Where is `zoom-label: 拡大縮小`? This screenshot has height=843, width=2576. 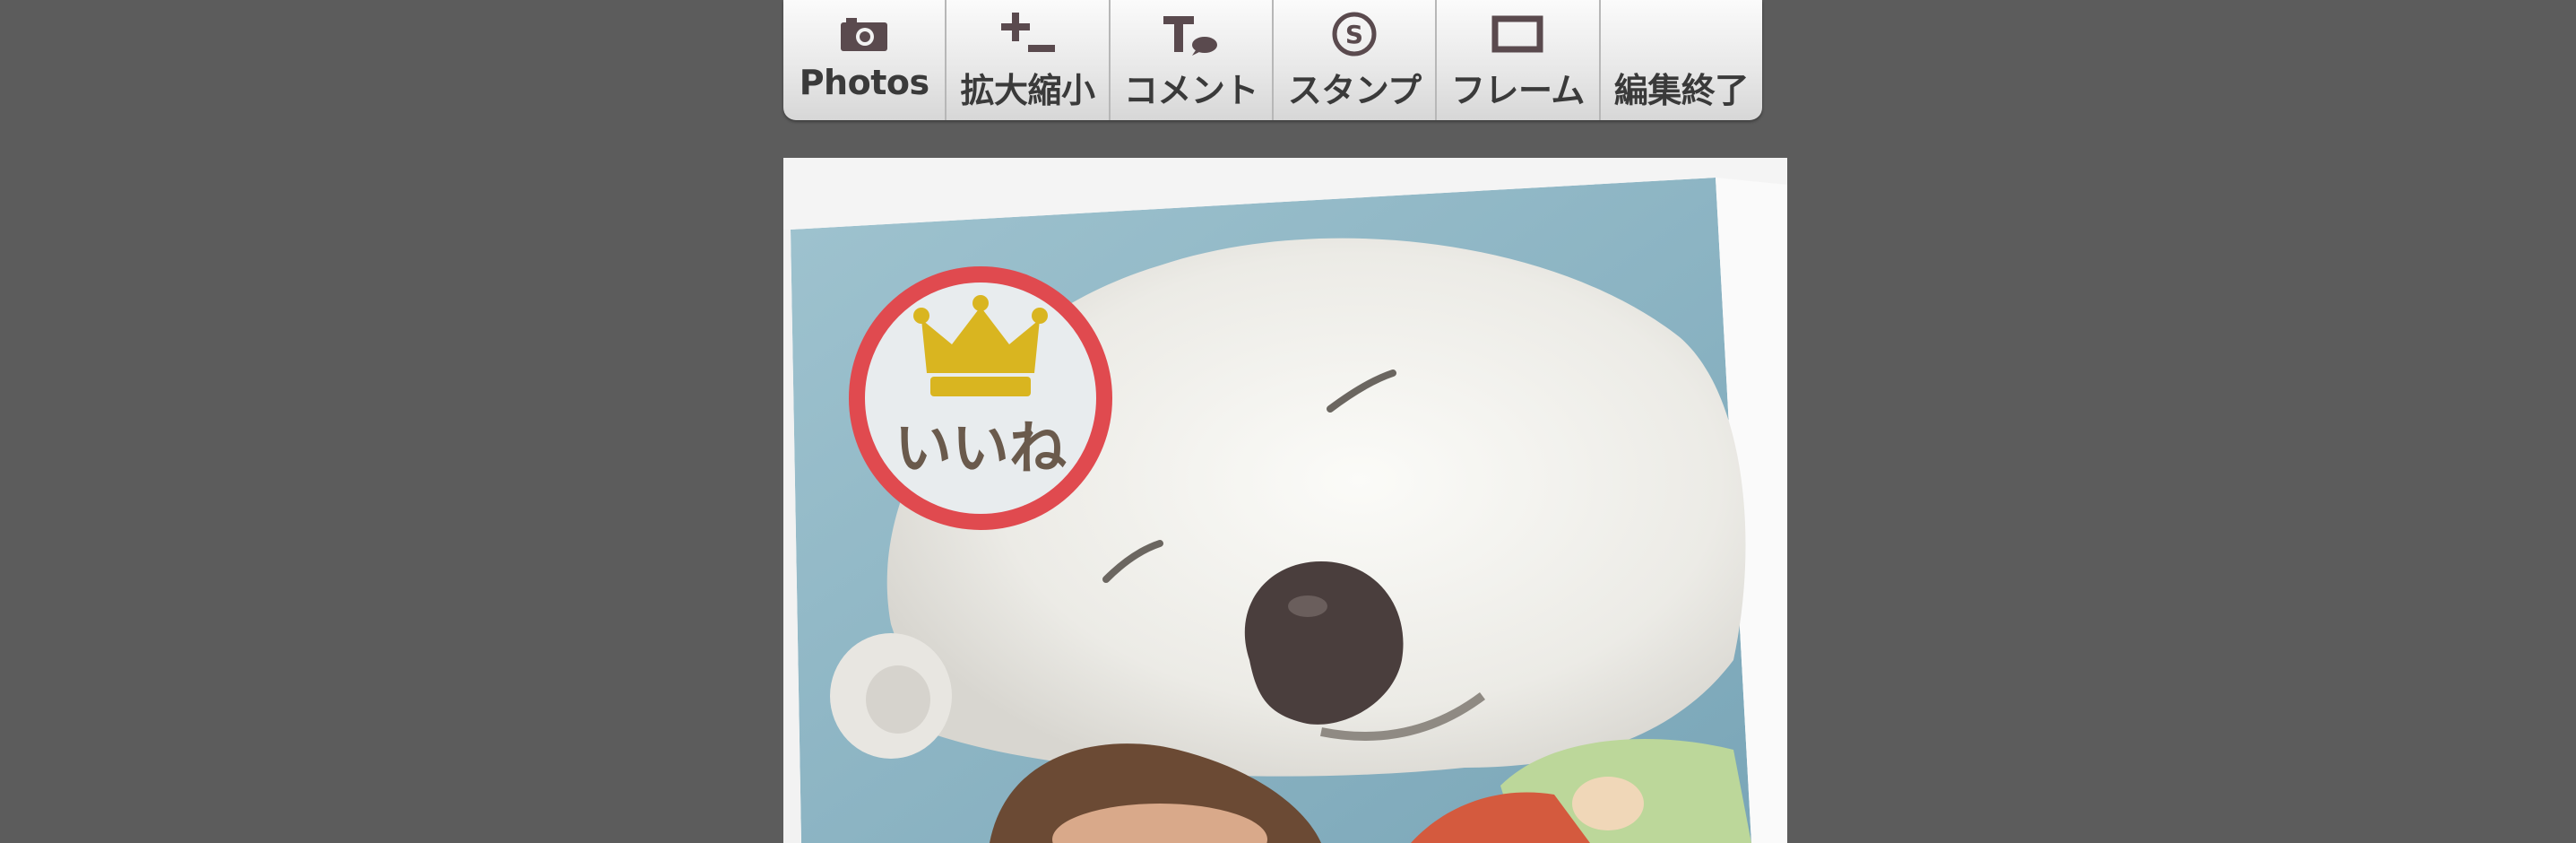 zoom-label: 拡大縮小 is located at coordinates (1027, 90).